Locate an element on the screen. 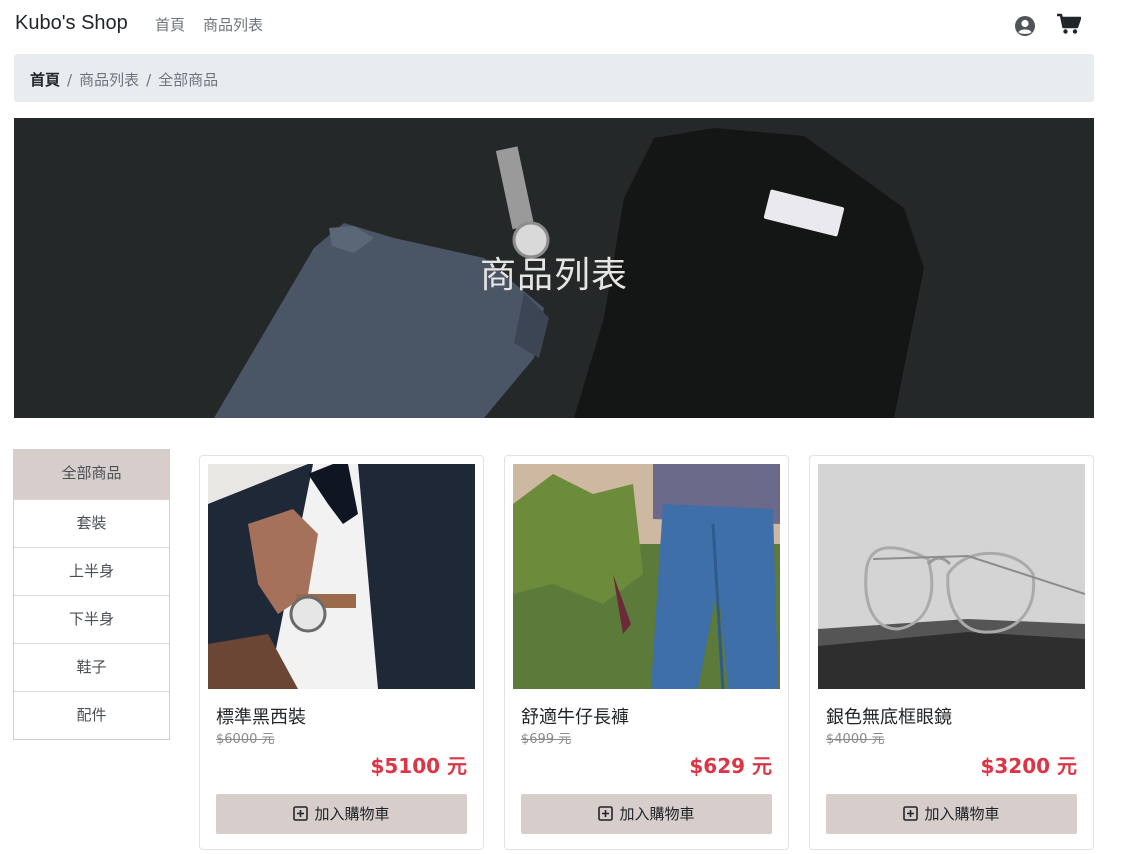  nav-link-home: 首頁 is located at coordinates (170, 24).